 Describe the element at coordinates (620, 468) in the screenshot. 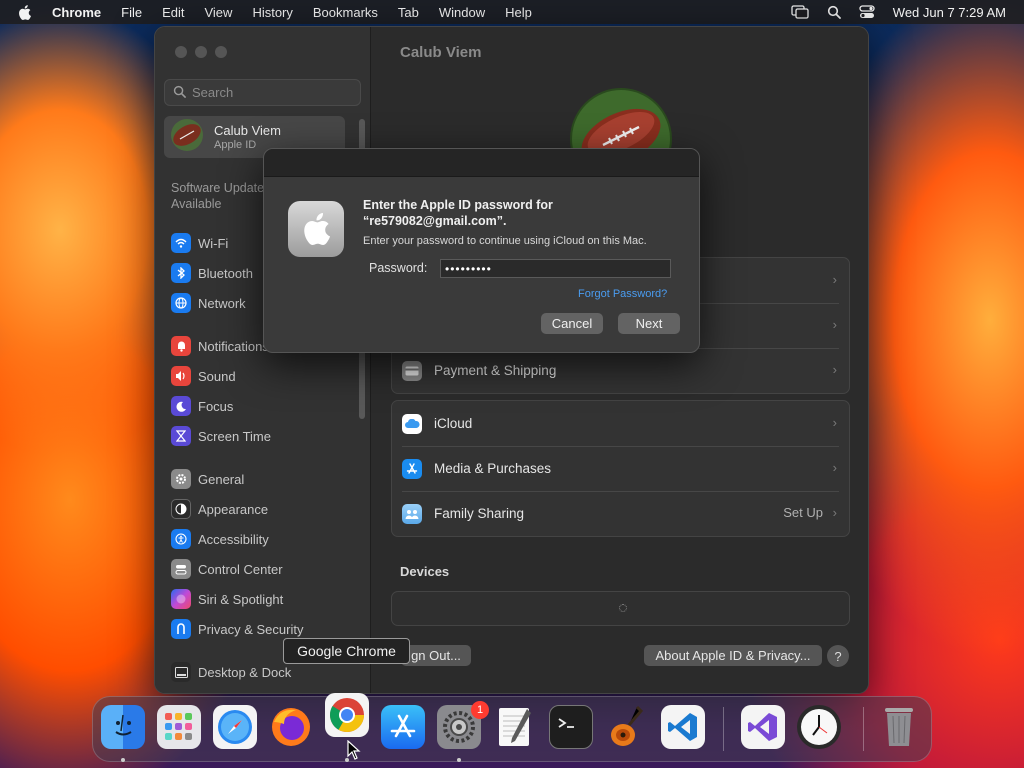

I see `media-purchases-row: Media & Purchases ›` at that location.